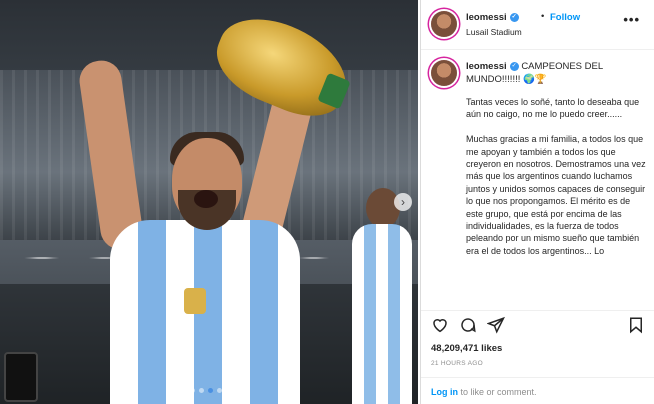 The height and width of the screenshot is (404, 654). I want to click on comment-icon, so click(468, 325).